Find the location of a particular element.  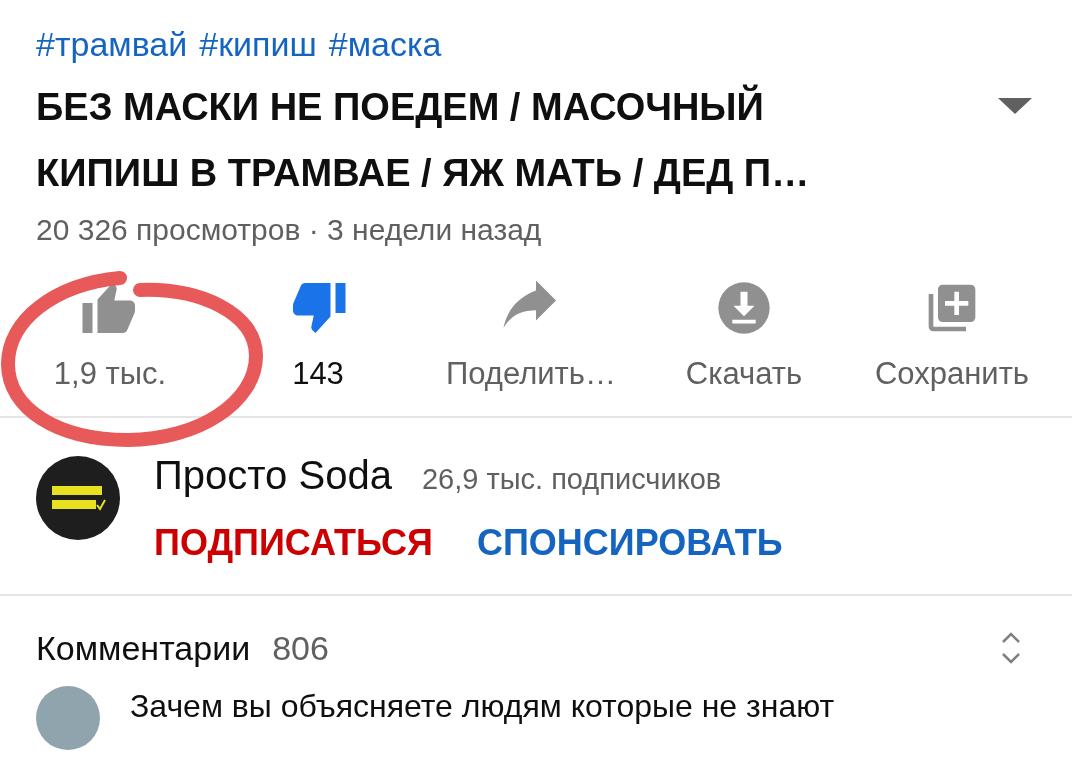

like-button: 1,9 тыс. is located at coordinates (110, 336).